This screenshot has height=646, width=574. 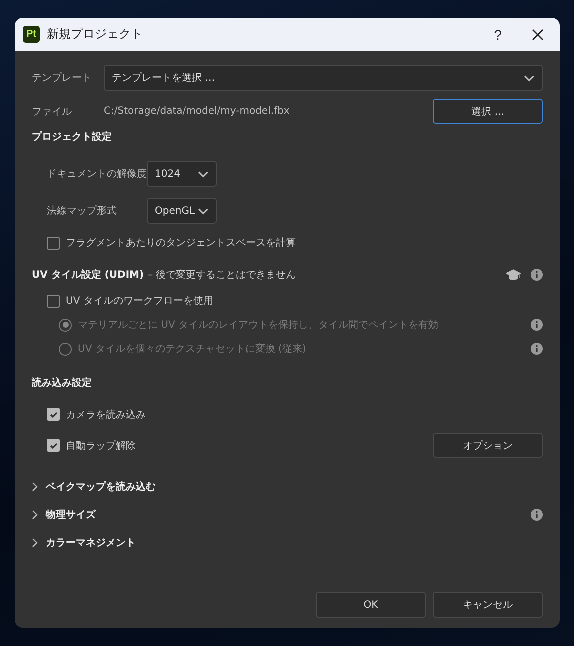 I want to click on field-label: ドキュメントの解像度, so click(x=97, y=174).